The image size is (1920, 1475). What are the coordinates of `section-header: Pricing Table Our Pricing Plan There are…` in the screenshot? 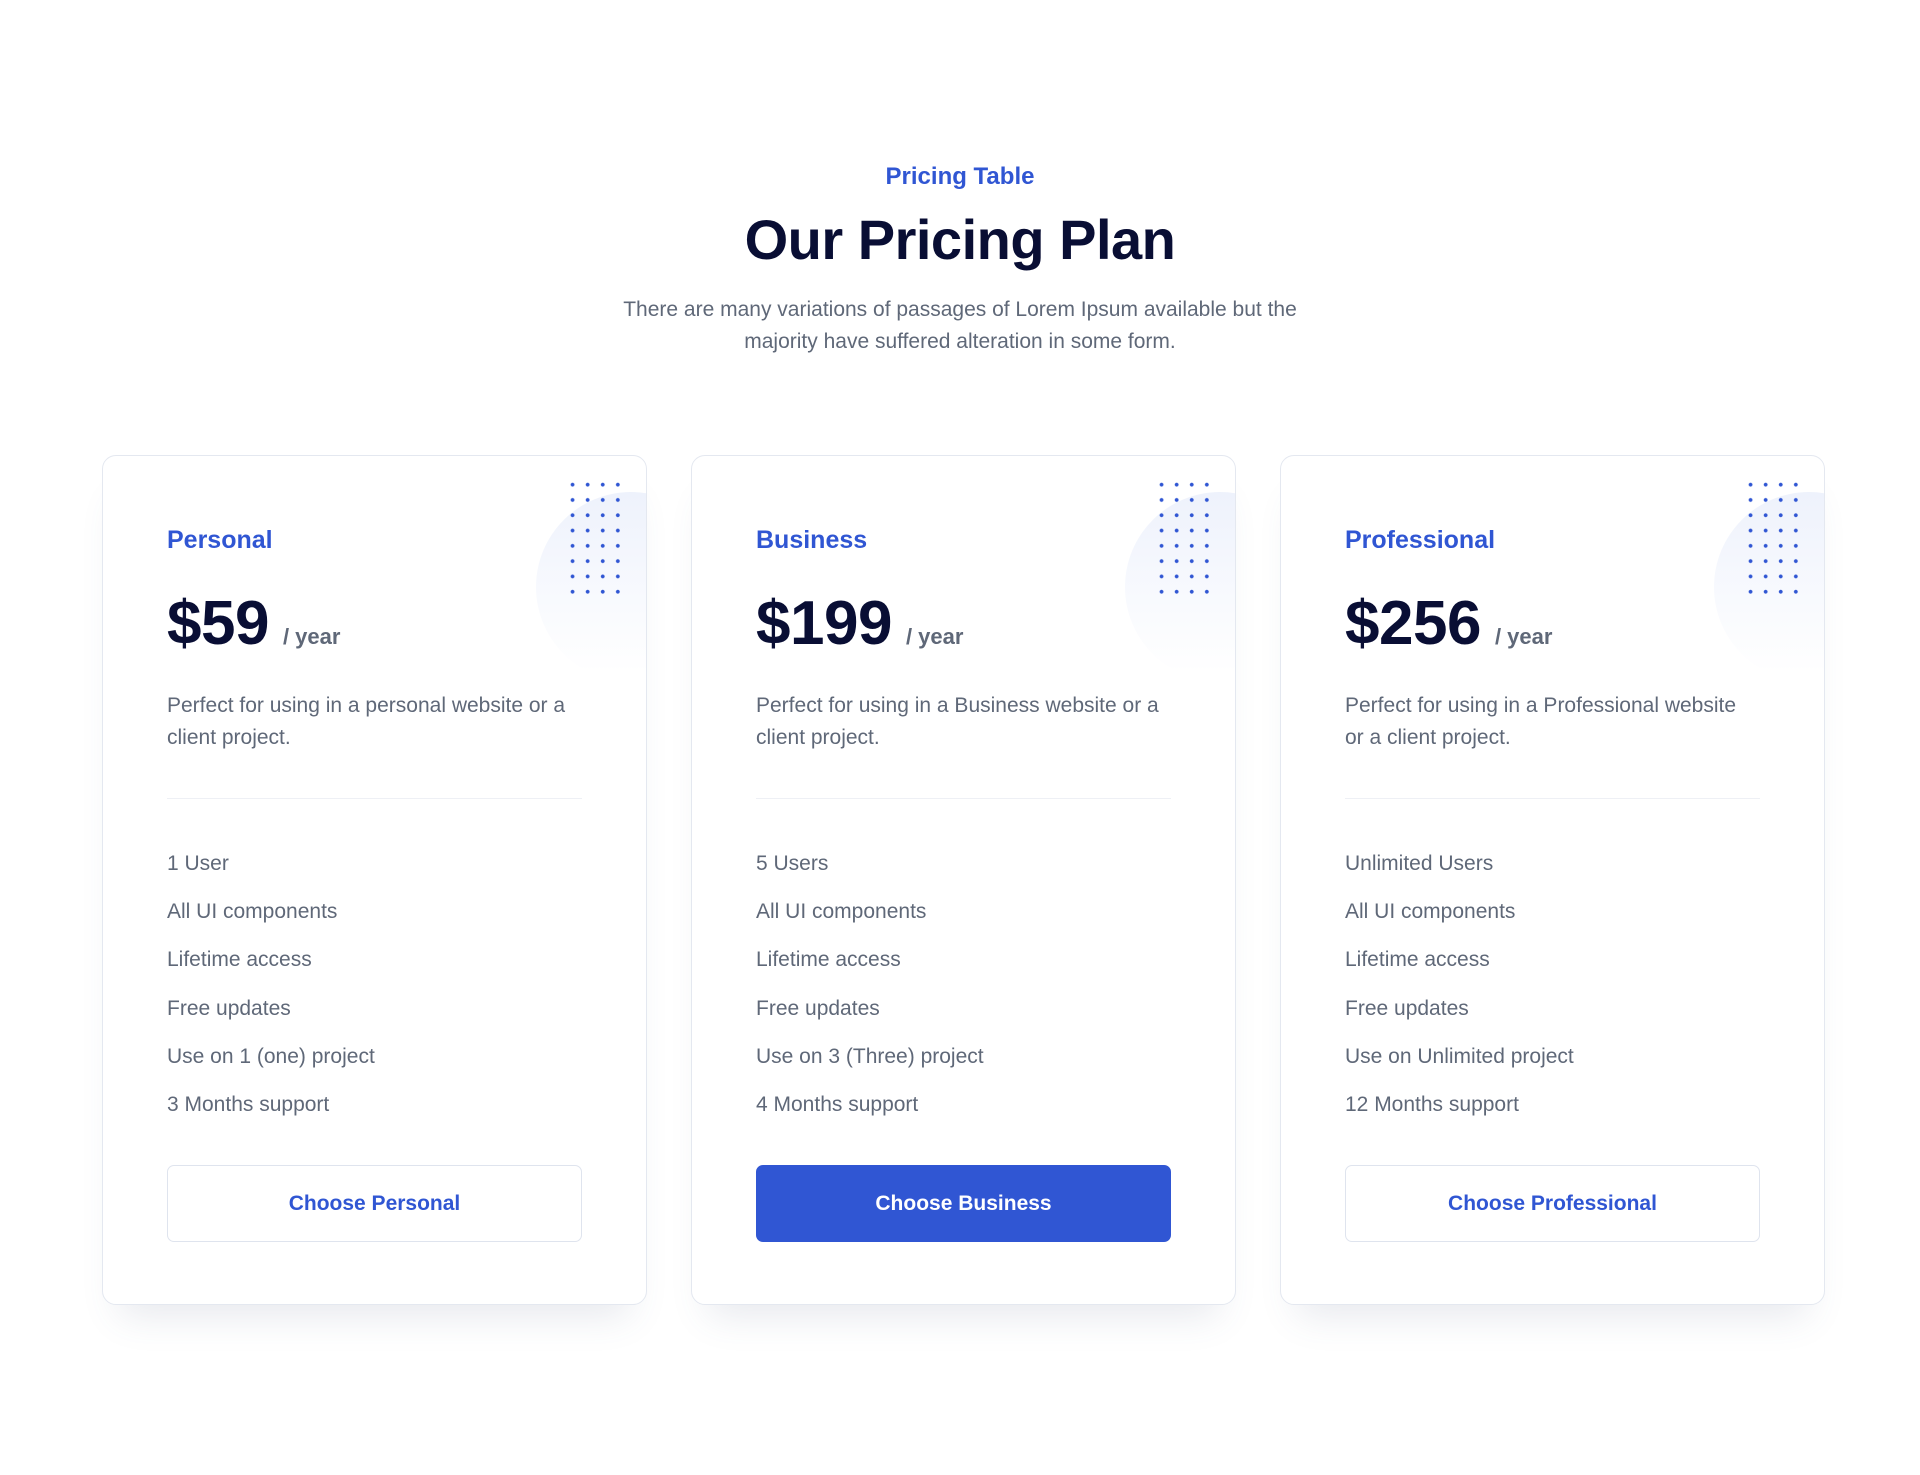 It's located at (960, 260).